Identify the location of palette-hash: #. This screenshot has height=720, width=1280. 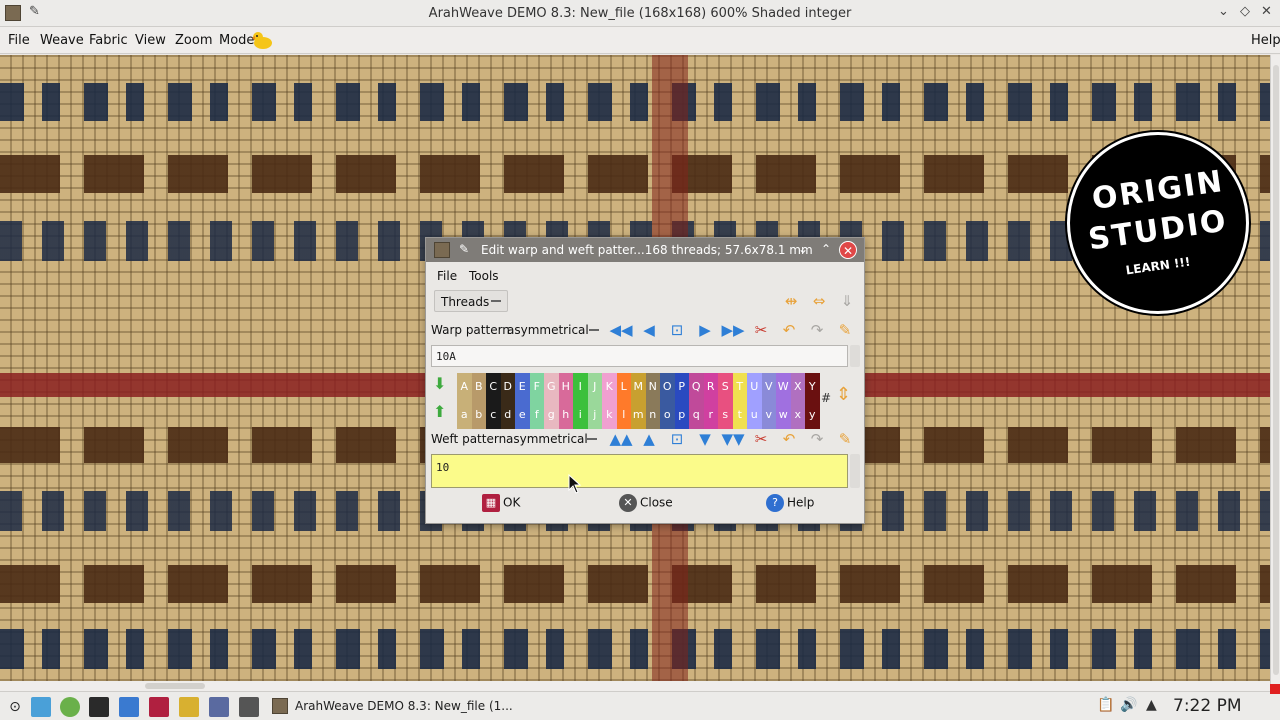
(826, 398).